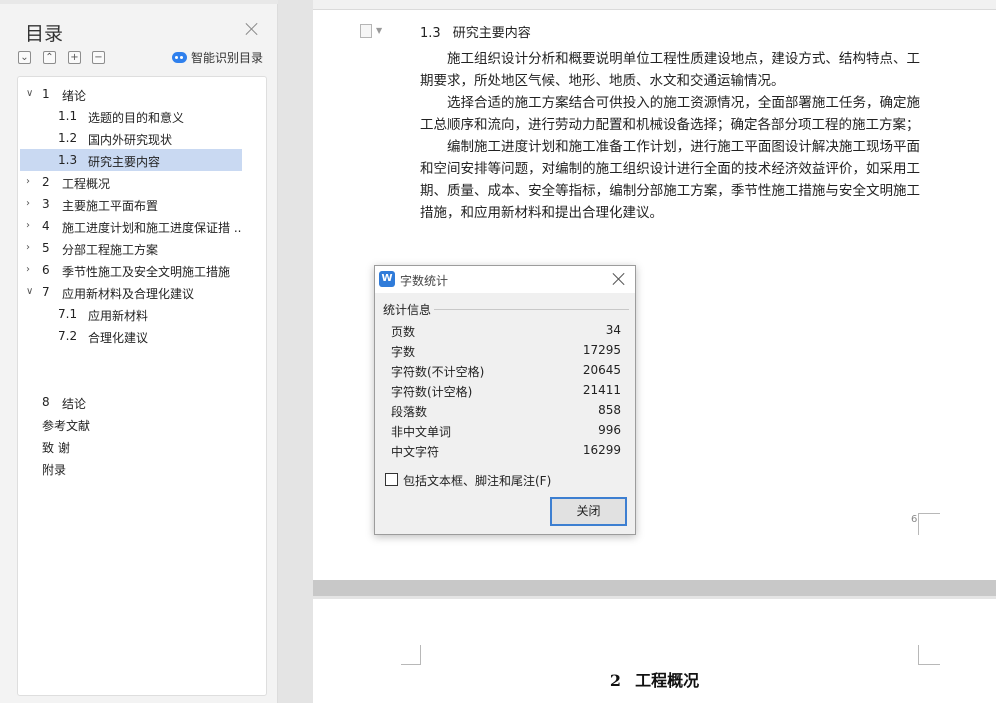 Image resolution: width=996 pixels, height=703 pixels. Describe the element at coordinates (139, 2) in the screenshot. I see `nav-top-divider` at that location.